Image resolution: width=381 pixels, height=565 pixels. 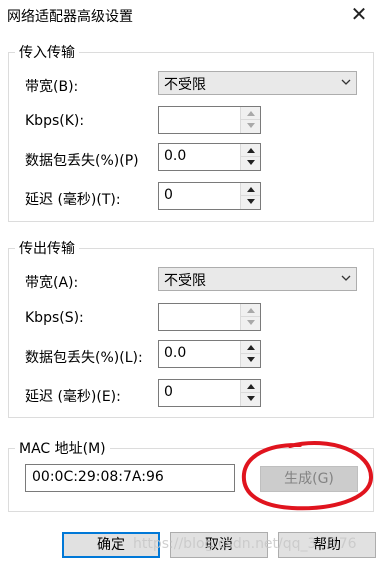 What do you see at coordinates (111, 545) in the screenshot?
I see `ok-button: 确定` at bounding box center [111, 545].